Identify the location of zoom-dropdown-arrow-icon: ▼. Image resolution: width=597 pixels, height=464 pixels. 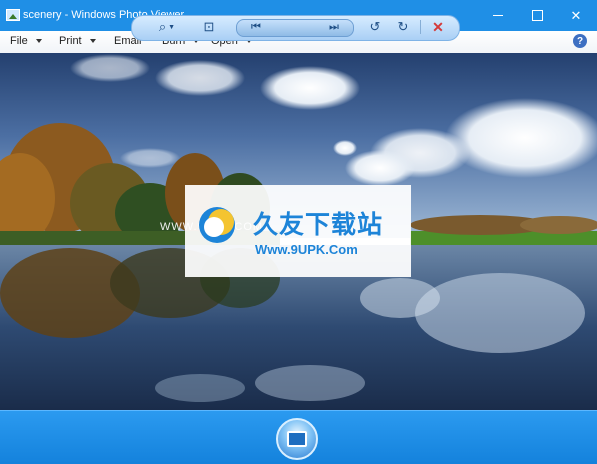
(172, 27).